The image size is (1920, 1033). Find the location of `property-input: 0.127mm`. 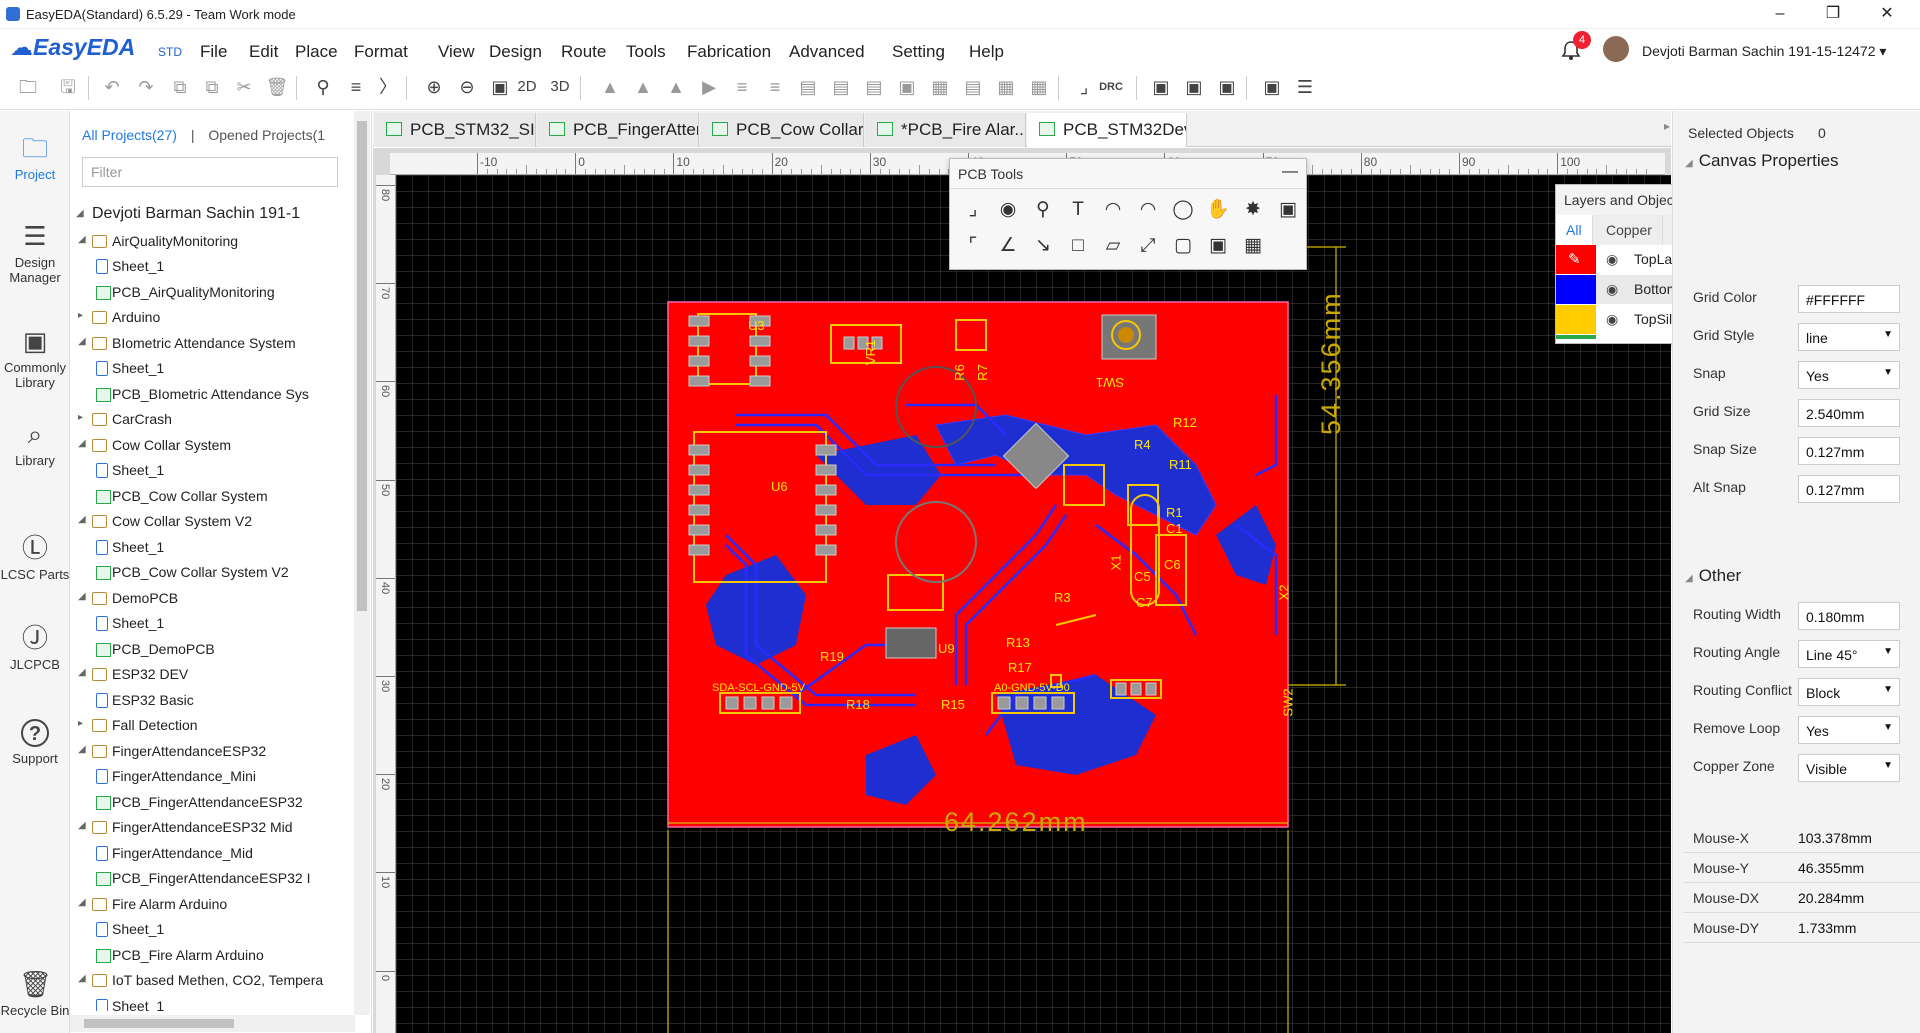

property-input: 0.127mm is located at coordinates (1849, 489).